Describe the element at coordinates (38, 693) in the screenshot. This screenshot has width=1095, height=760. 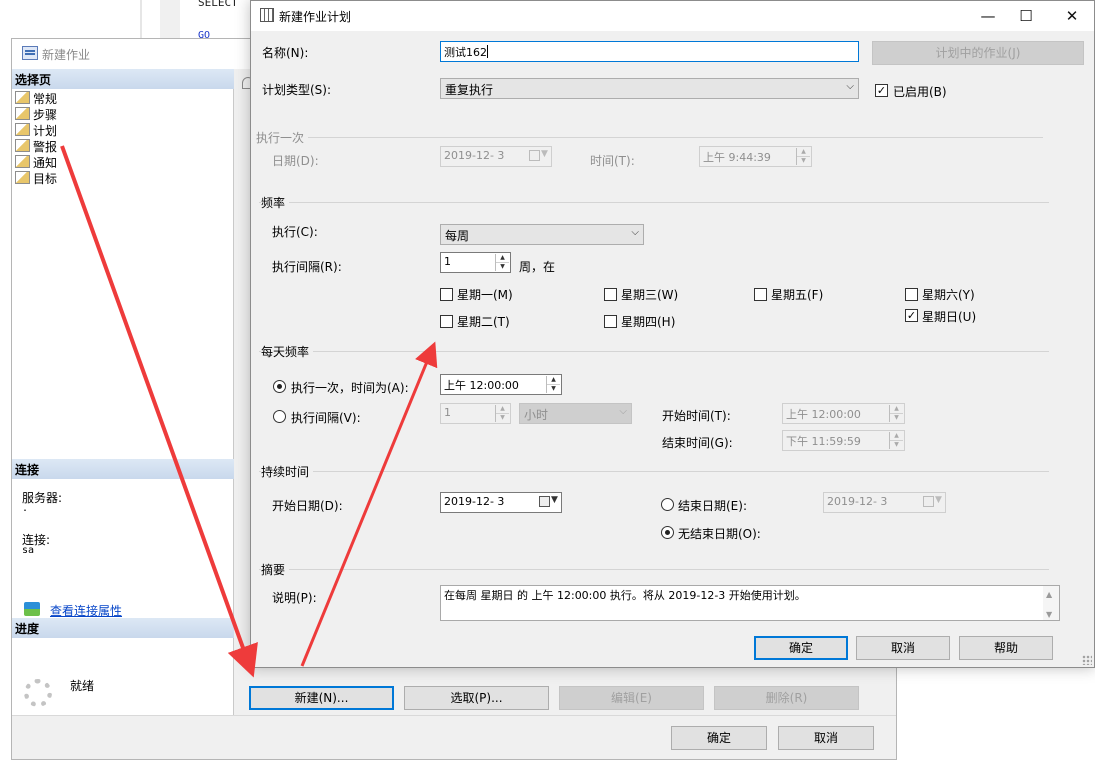
I see `progress-spinner-icon` at that location.